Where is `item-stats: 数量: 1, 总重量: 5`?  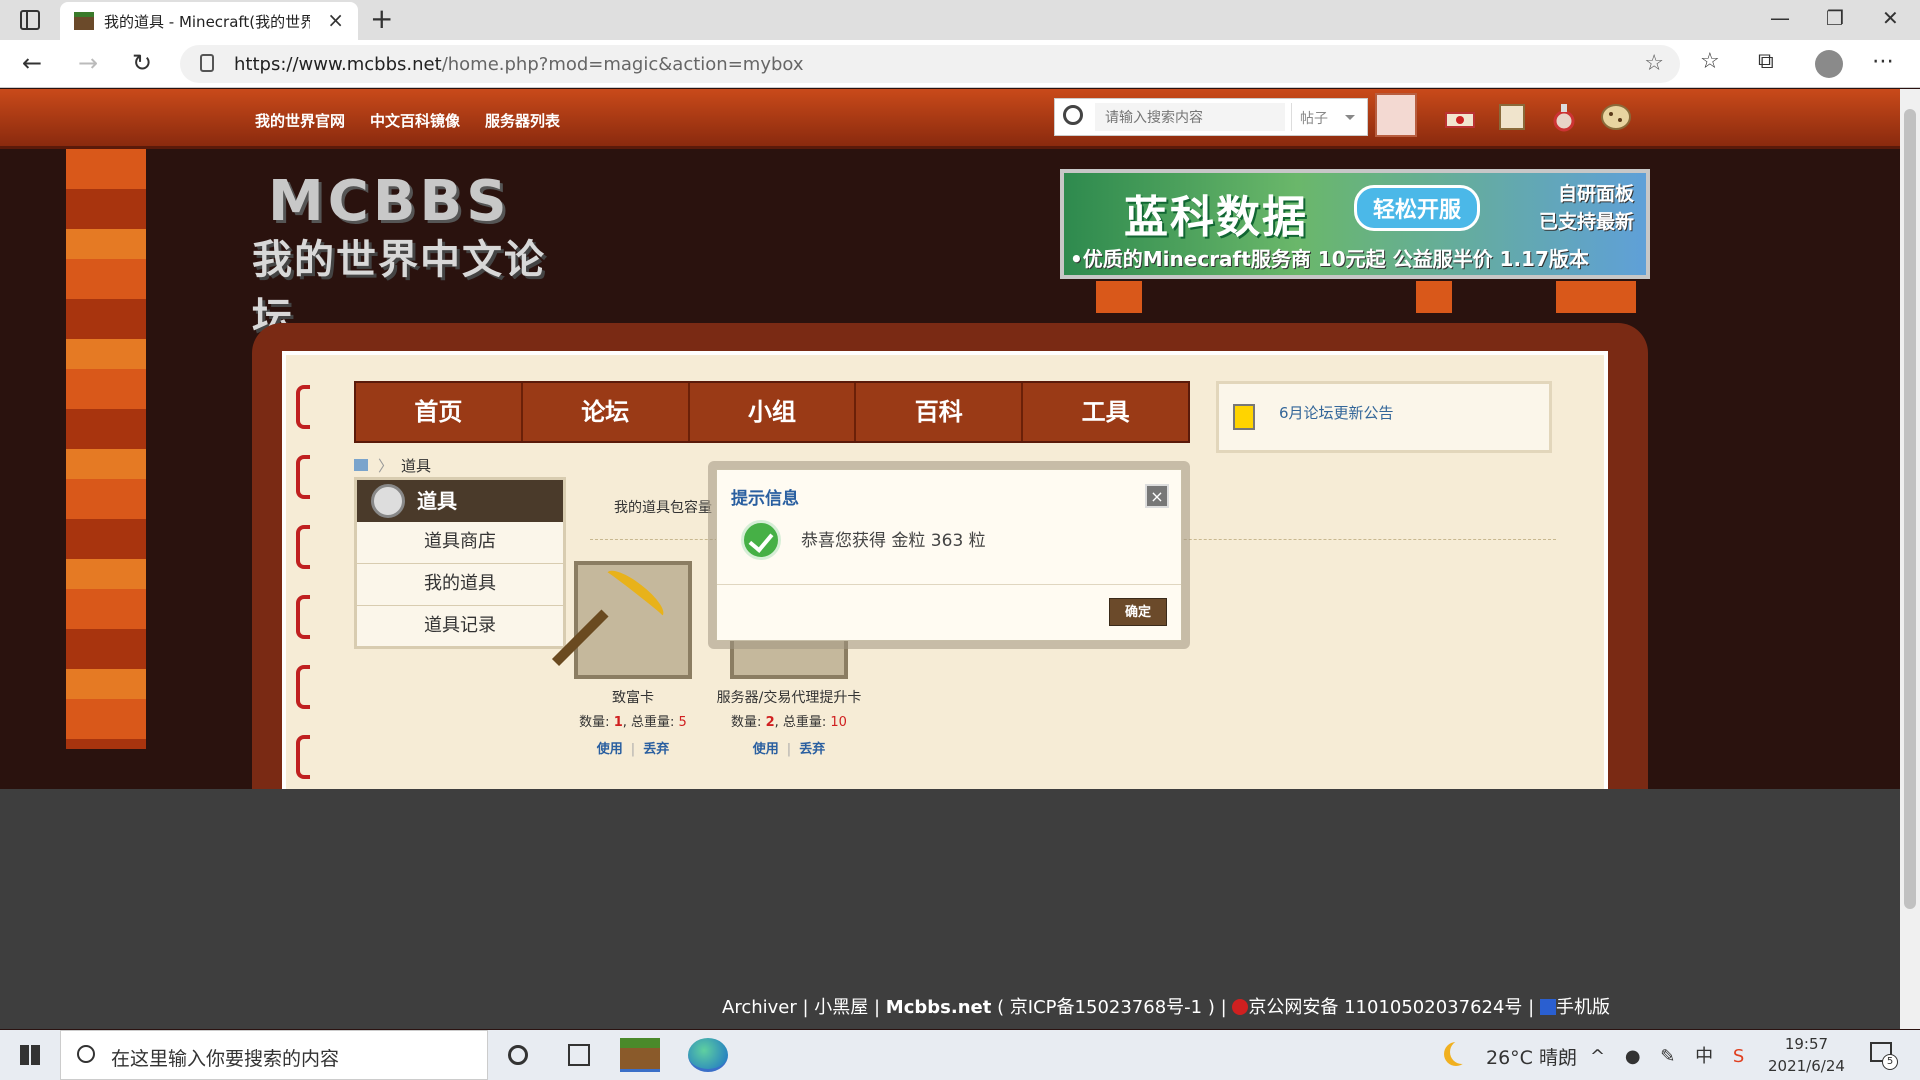
item-stats: 数量: 1, 总重量: 5 is located at coordinates (633, 722).